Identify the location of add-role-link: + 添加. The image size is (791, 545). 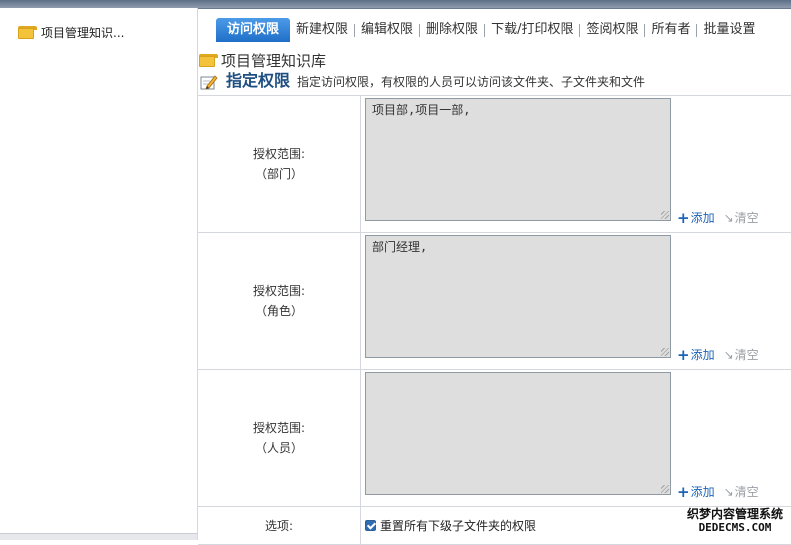
(696, 354).